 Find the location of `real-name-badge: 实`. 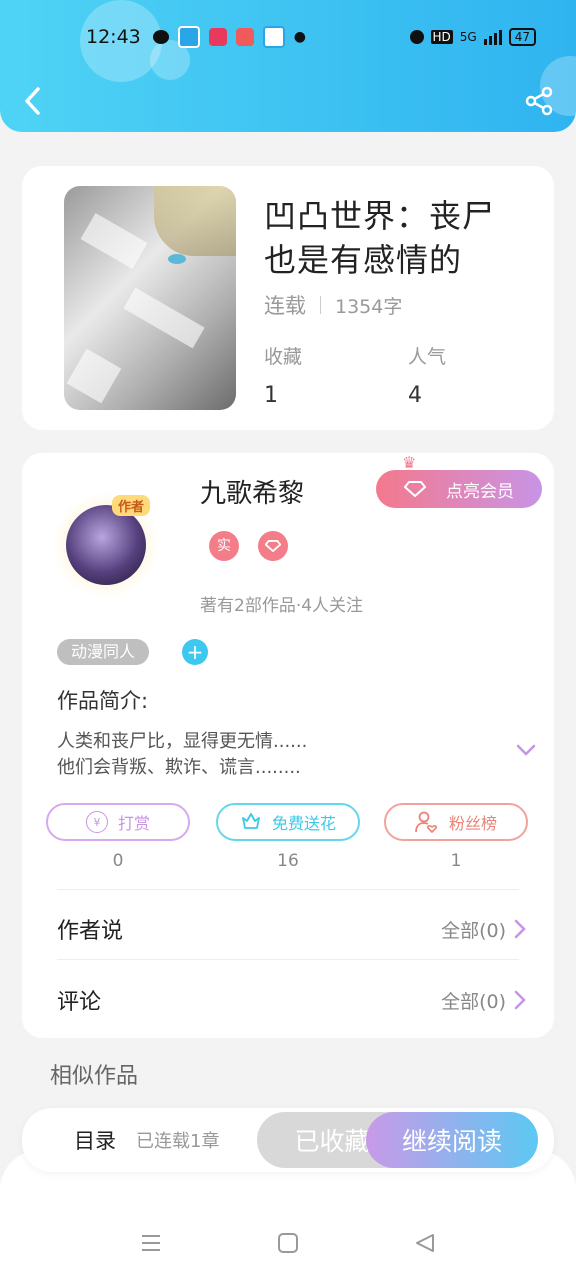

real-name-badge: 实 is located at coordinates (224, 546).